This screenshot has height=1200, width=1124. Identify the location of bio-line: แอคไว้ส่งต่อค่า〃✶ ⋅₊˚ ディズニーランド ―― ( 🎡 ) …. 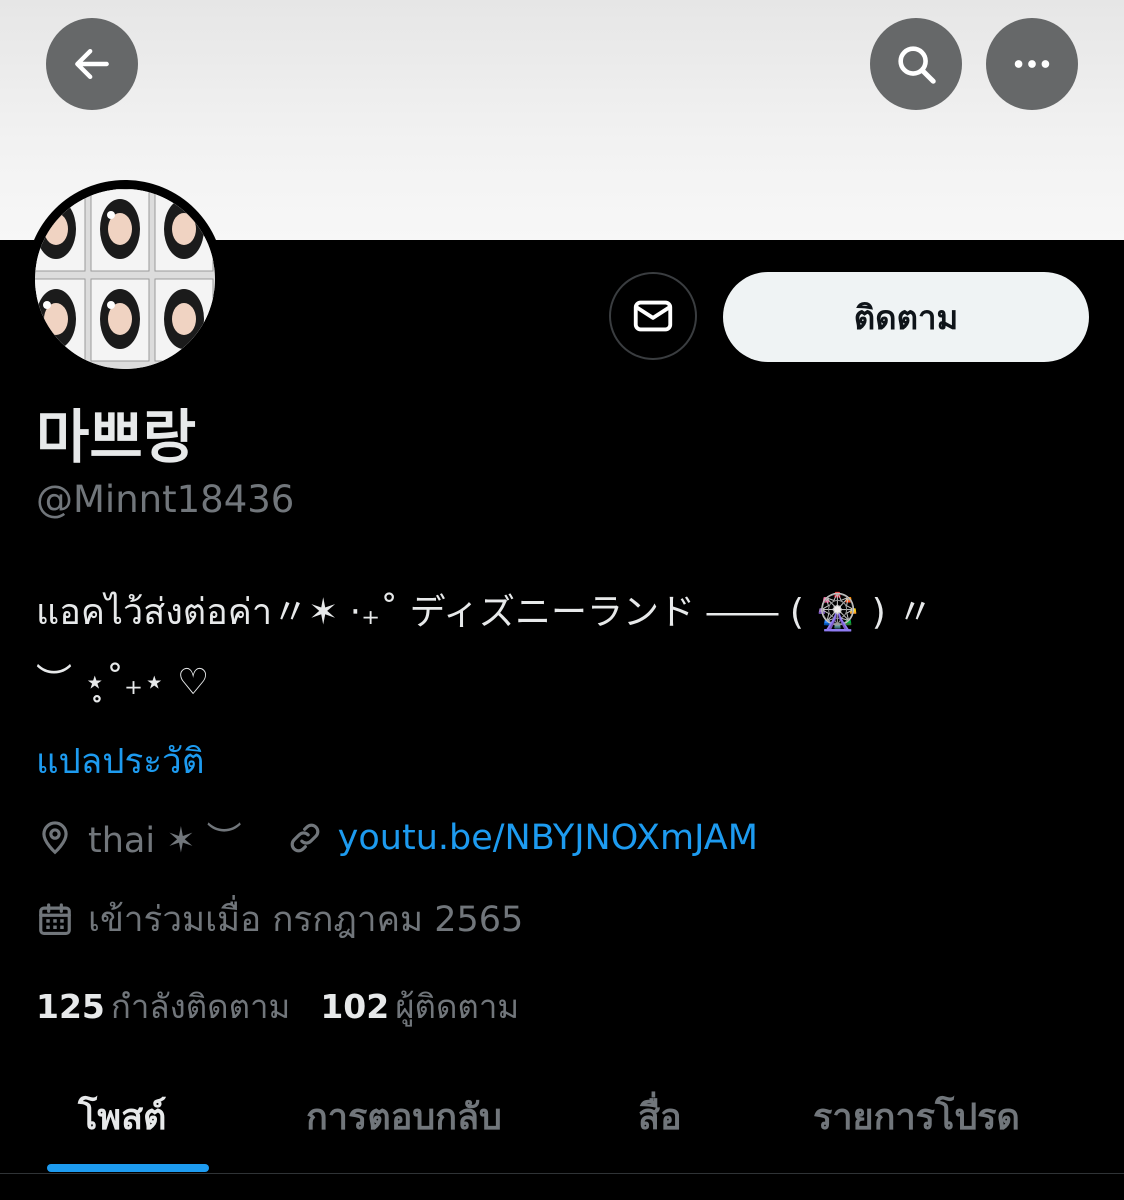
(485, 612).